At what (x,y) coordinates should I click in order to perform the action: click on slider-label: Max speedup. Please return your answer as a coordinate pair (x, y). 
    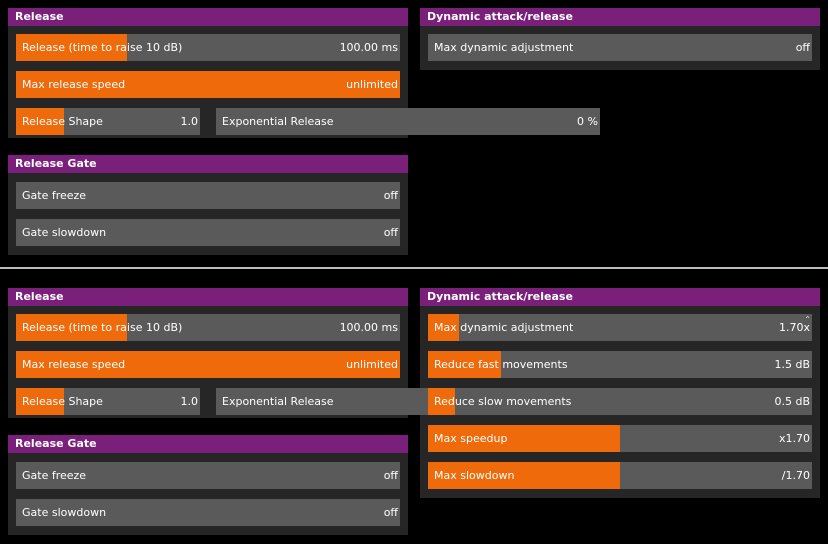
    Looking at the image, I should click on (471, 438).